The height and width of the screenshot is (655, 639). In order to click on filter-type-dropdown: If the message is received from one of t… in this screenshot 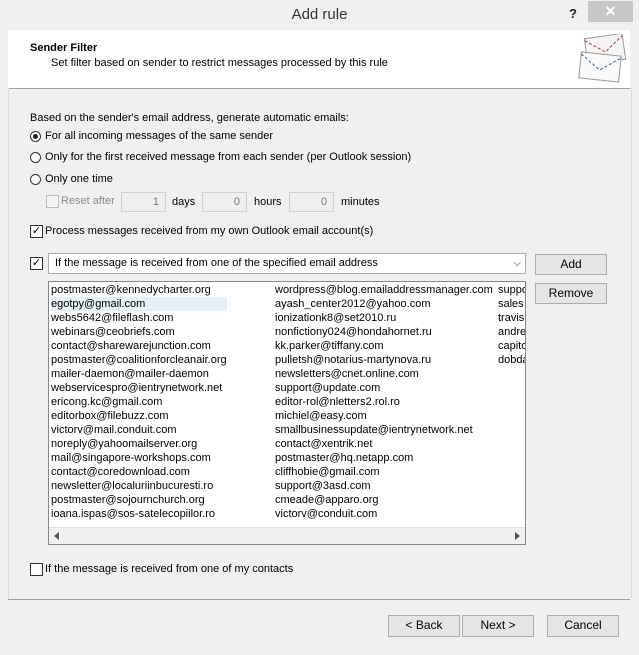, I will do `click(287, 263)`.